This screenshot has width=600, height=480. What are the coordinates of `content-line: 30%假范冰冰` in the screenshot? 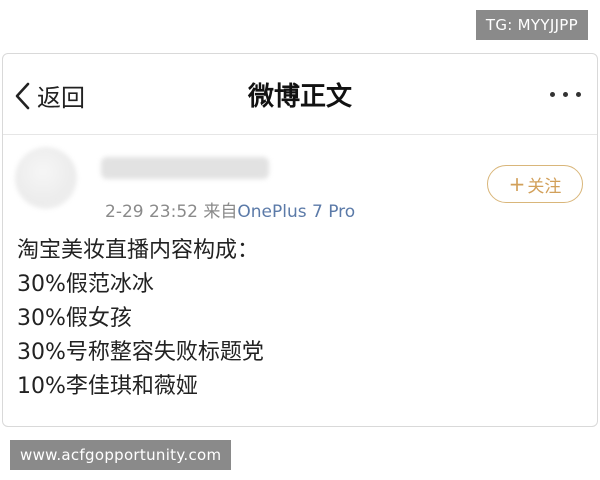 It's located at (85, 284).